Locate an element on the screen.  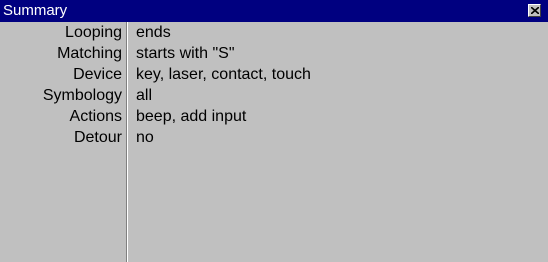
row-value: key, laser, contact, touch is located at coordinates (223, 74).